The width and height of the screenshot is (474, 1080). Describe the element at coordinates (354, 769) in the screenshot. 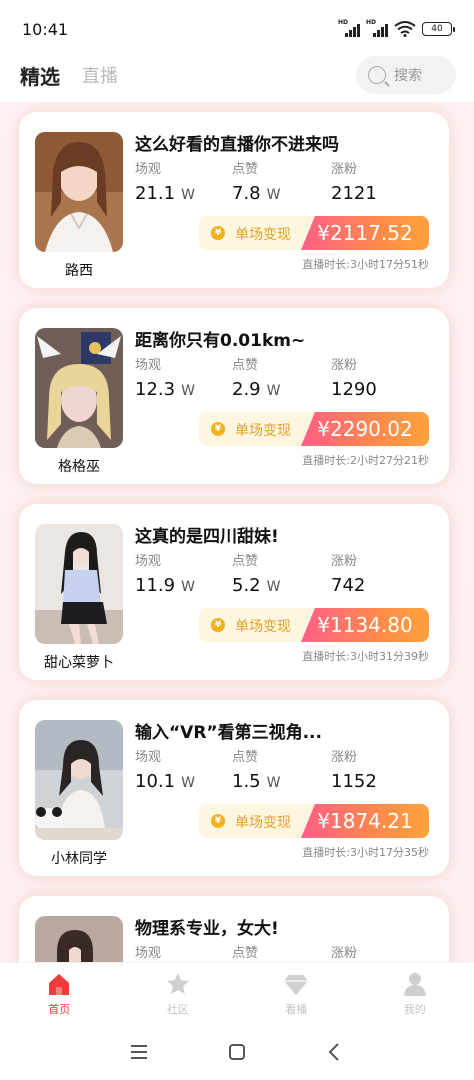

I see `stat-fans: 涨粉 1152` at that location.